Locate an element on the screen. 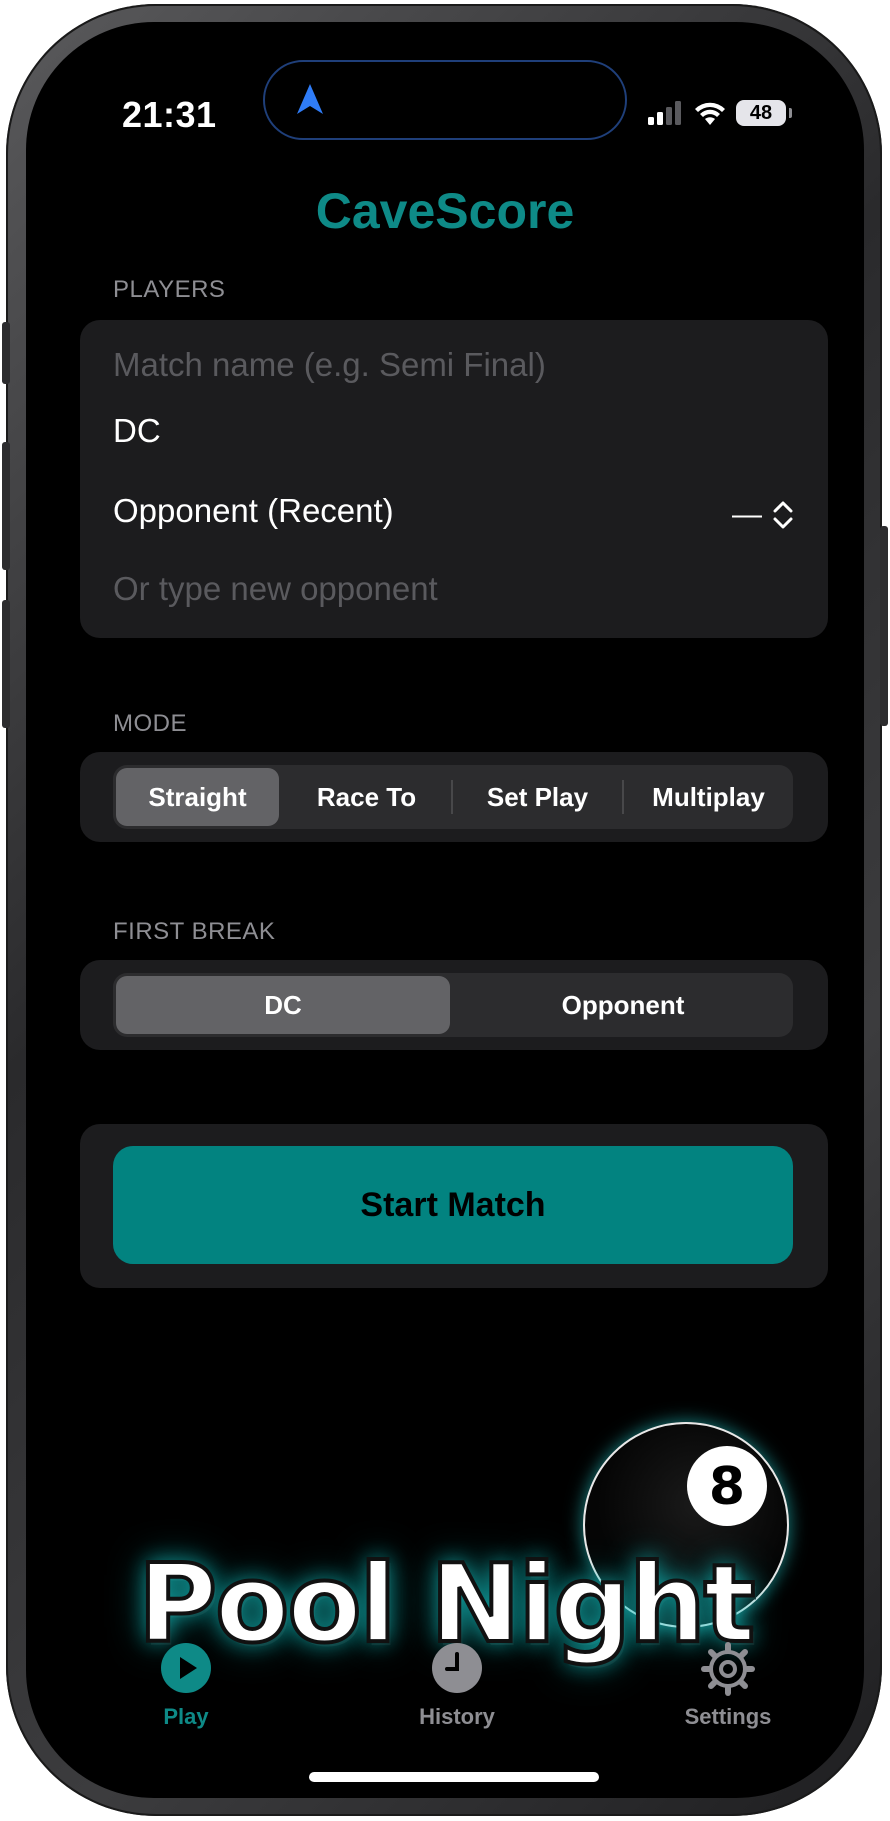 Image resolution: width=890 pixels, height=1821 pixels. first-break-card: DC Opponent is located at coordinates (454, 1005).